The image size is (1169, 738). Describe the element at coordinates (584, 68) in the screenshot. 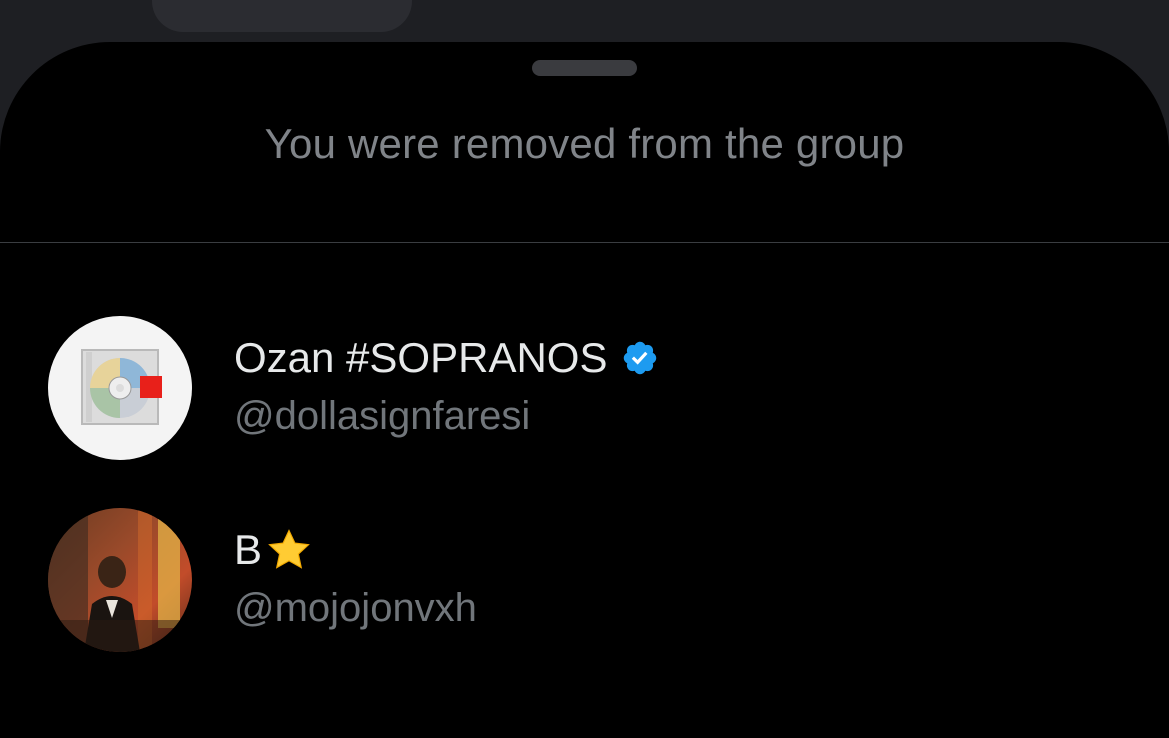

I see `sheet-grabber-handle` at that location.